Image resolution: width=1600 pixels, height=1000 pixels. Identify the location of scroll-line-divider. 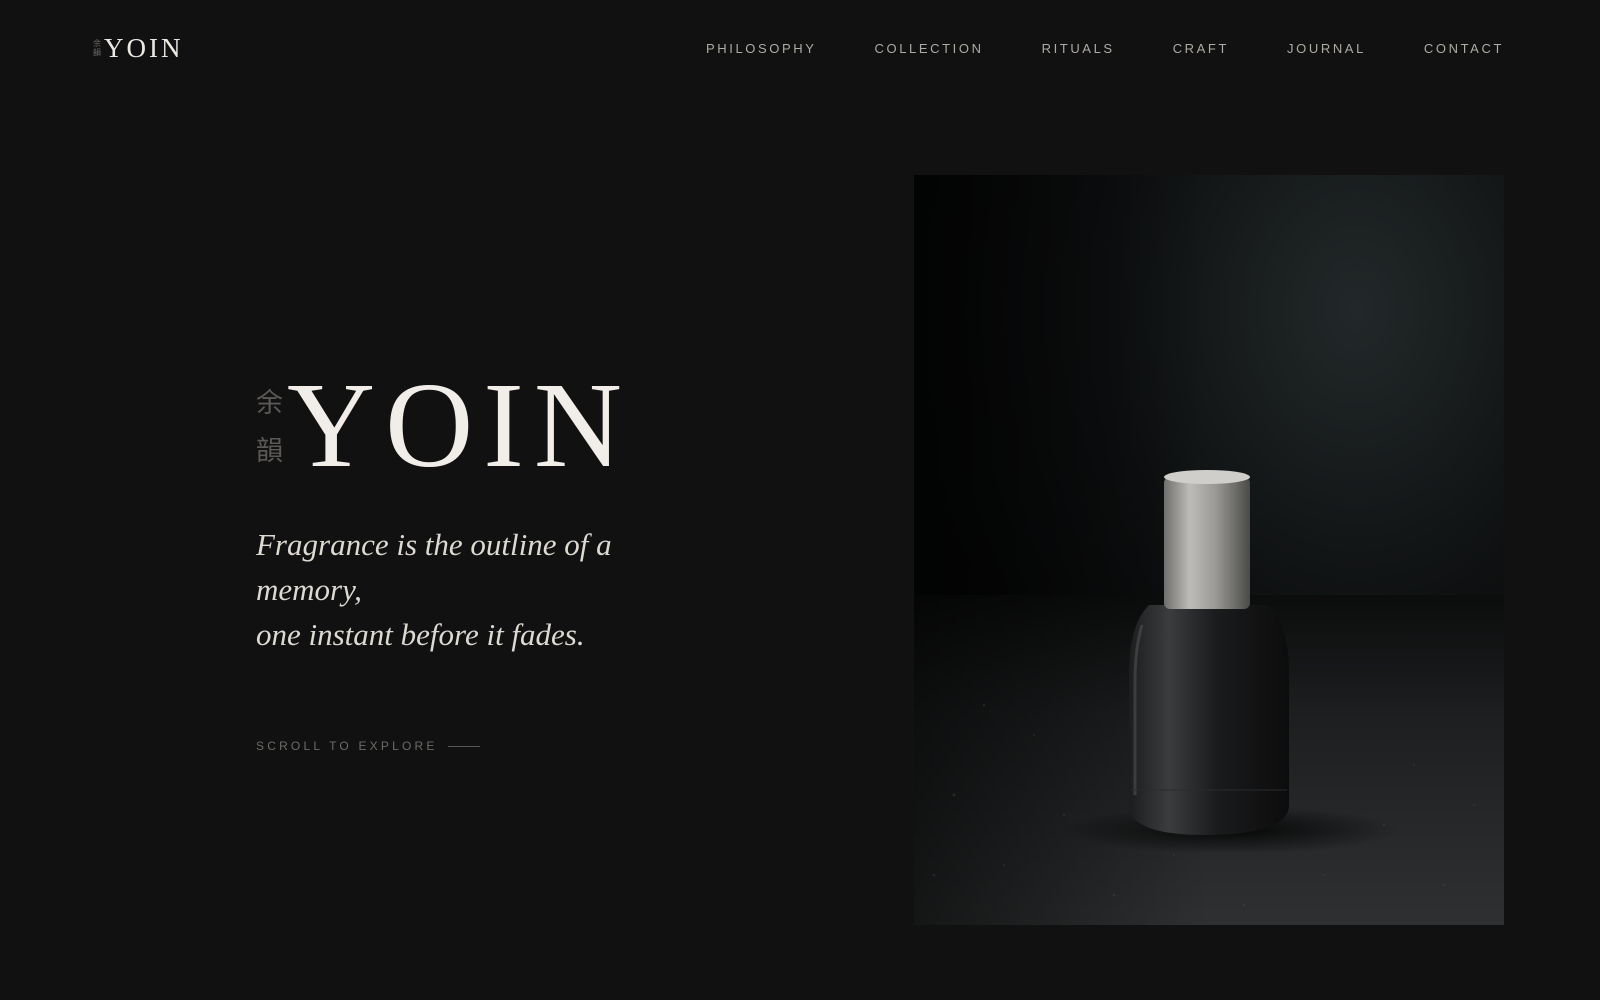
(463, 746).